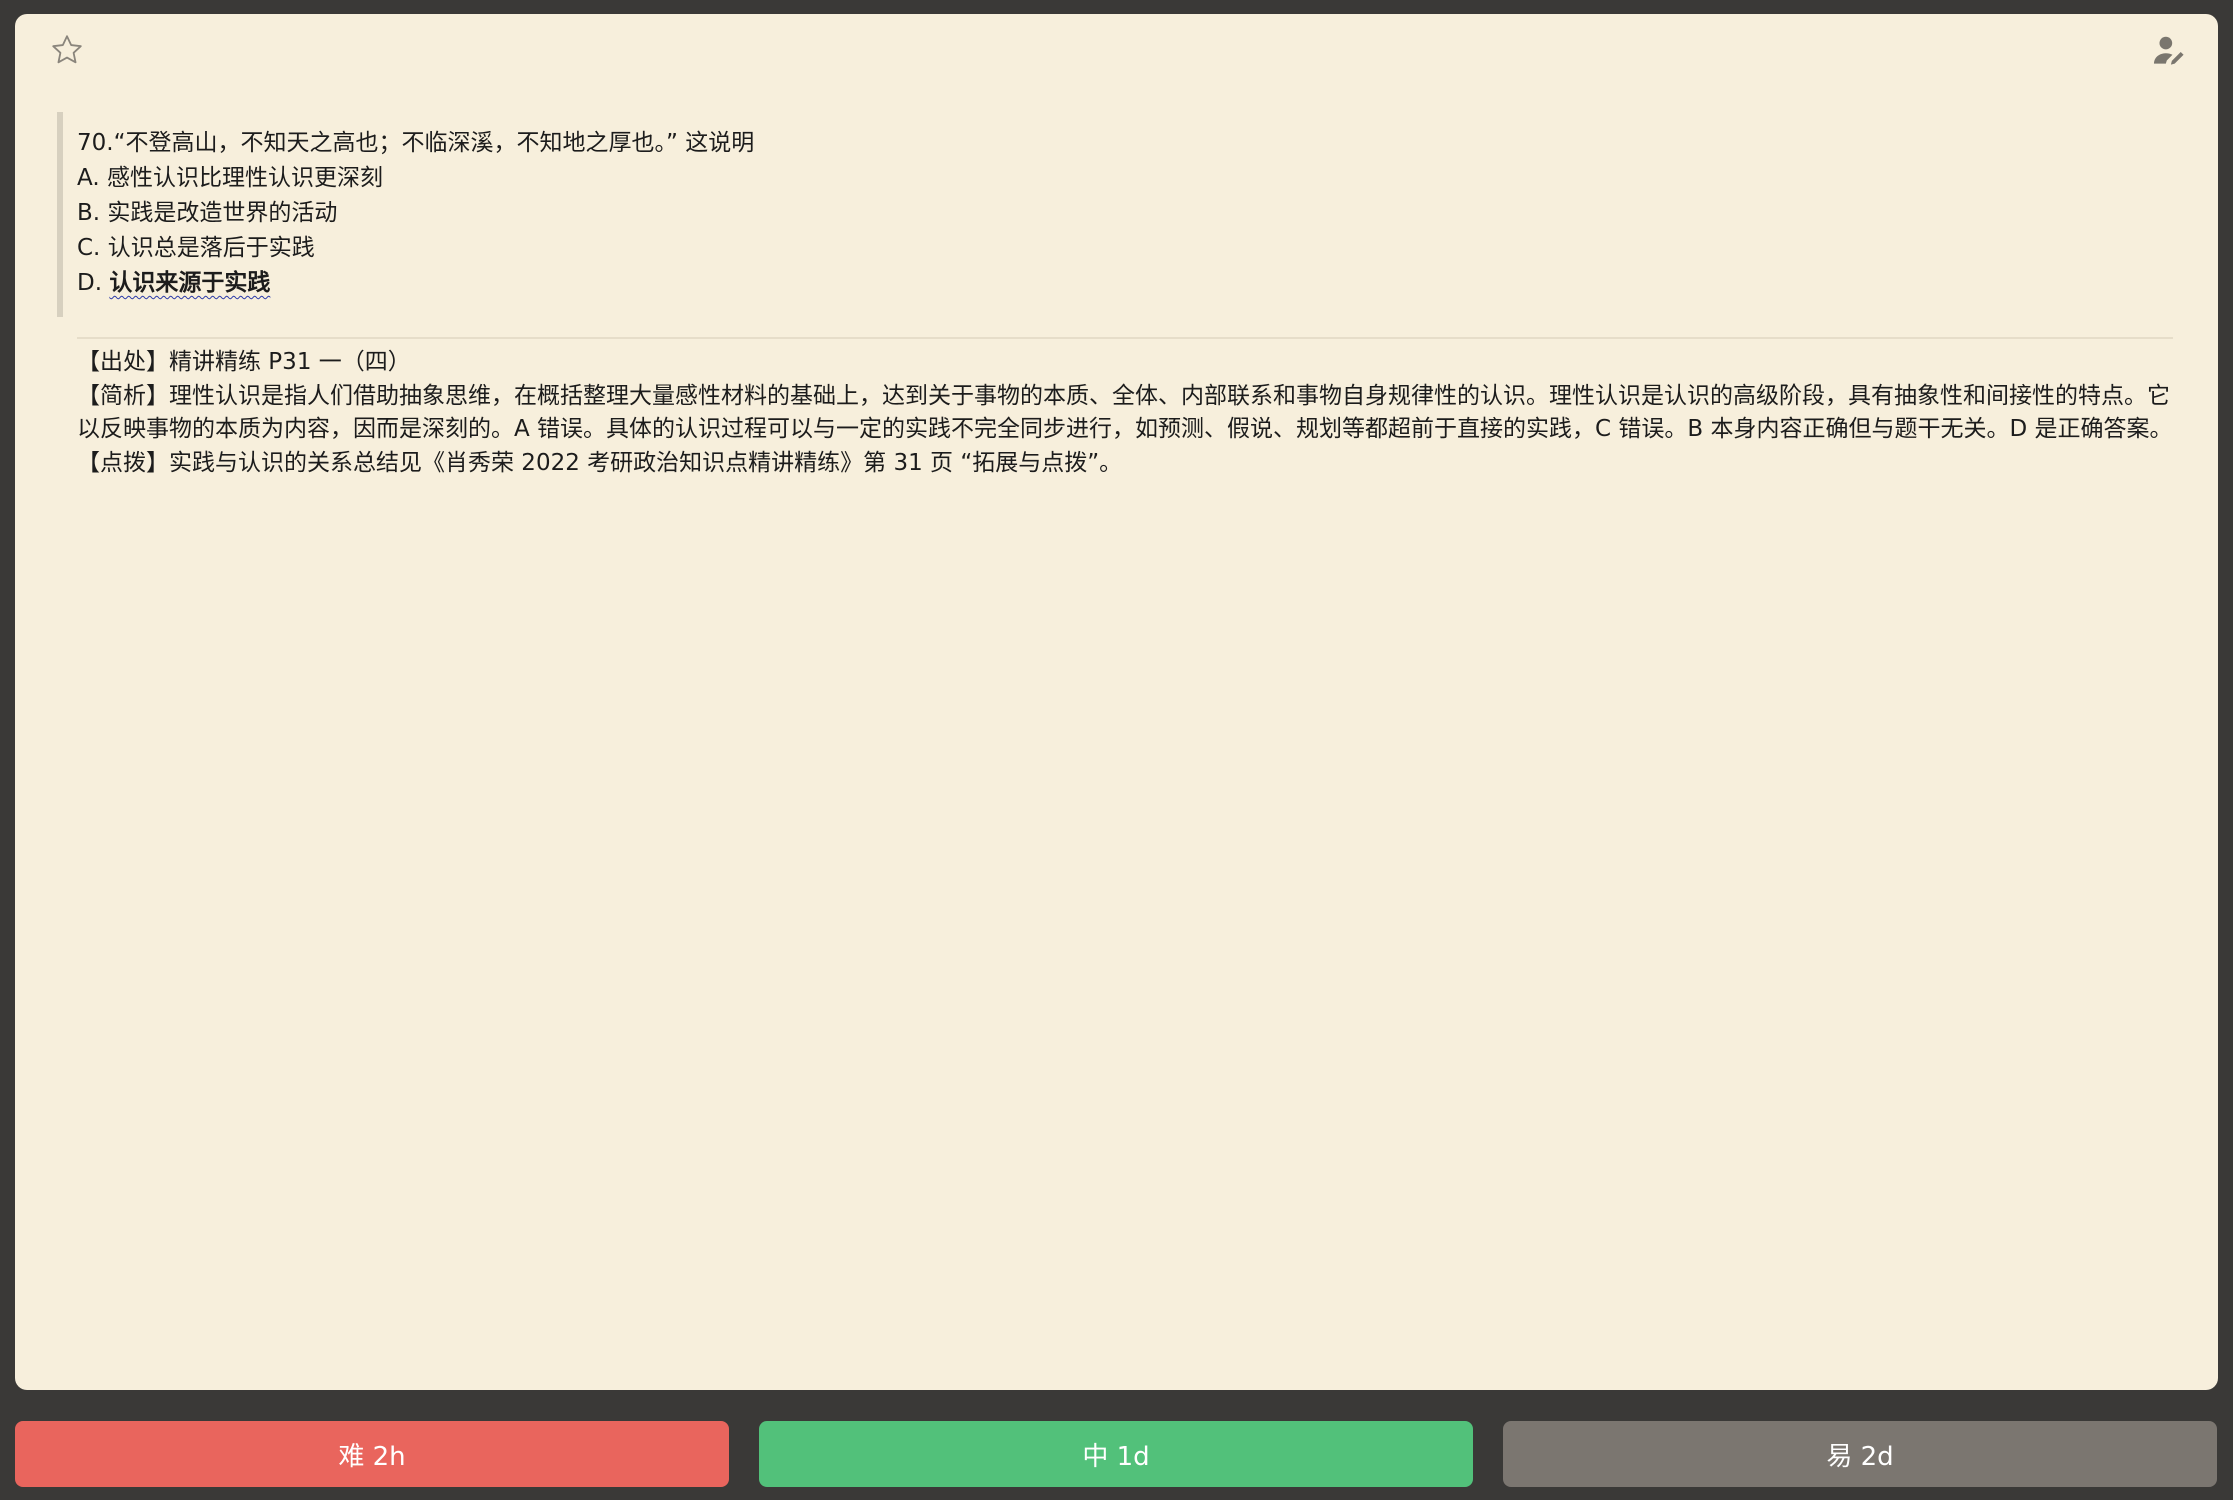 The image size is (2233, 1500). What do you see at coordinates (1125, 338) in the screenshot?
I see `answer-divider` at bounding box center [1125, 338].